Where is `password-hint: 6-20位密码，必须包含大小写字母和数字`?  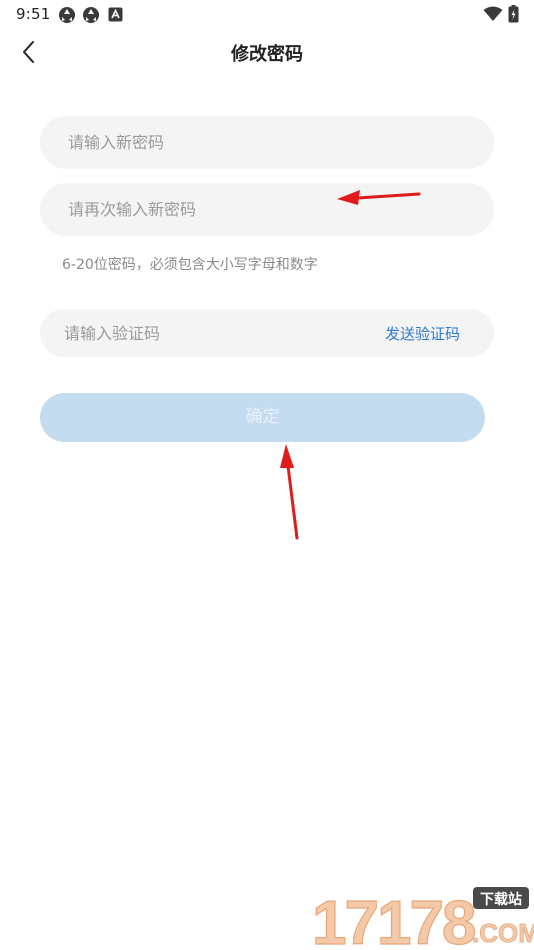 password-hint: 6-20位密码，必须包含大小写字母和数字 is located at coordinates (190, 265).